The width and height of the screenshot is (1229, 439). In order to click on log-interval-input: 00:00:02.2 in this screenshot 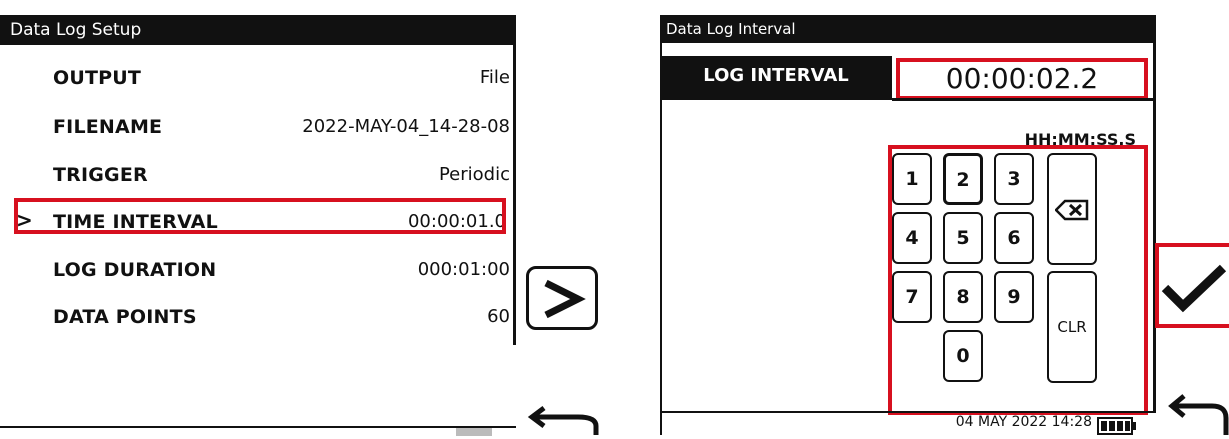, I will do `click(1022, 79)`.